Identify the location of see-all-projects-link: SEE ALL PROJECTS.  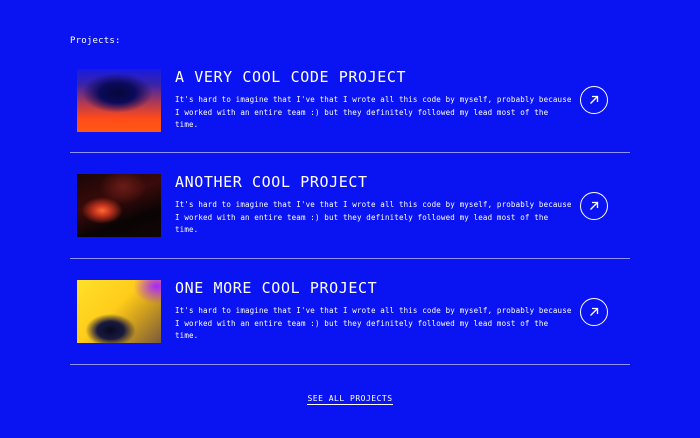
(350, 399).